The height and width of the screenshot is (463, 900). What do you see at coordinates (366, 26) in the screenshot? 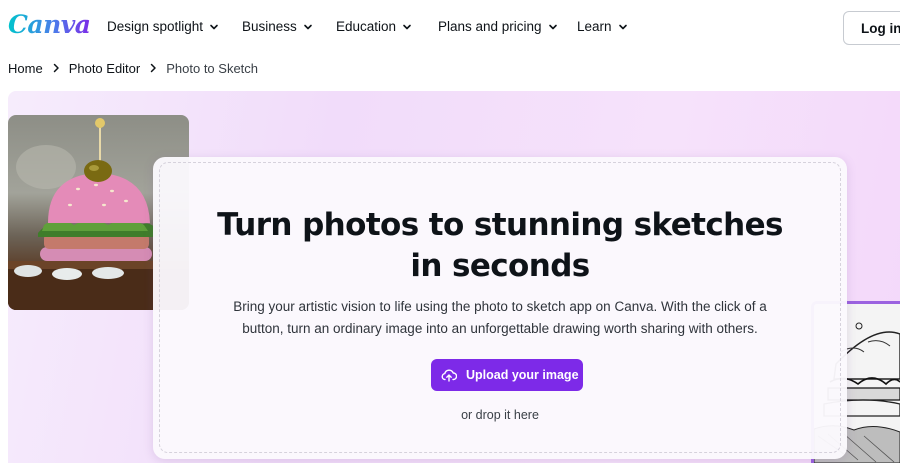
I see `nav-education-label: Education` at bounding box center [366, 26].